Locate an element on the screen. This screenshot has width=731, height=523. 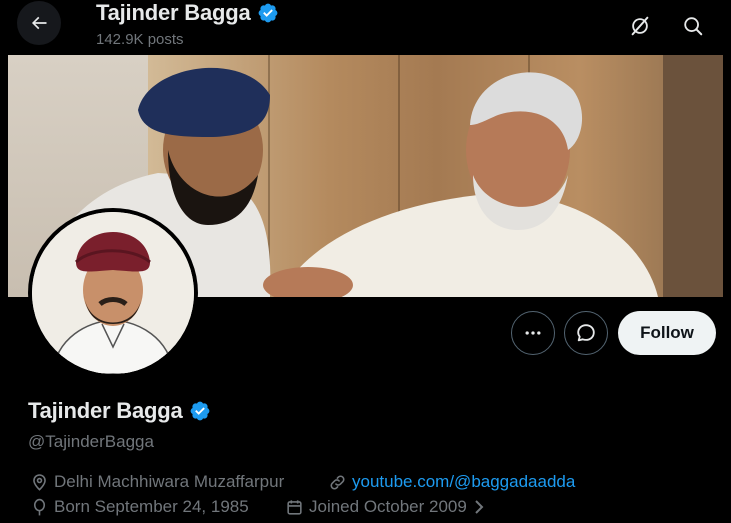
message-icon is located at coordinates (586, 333).